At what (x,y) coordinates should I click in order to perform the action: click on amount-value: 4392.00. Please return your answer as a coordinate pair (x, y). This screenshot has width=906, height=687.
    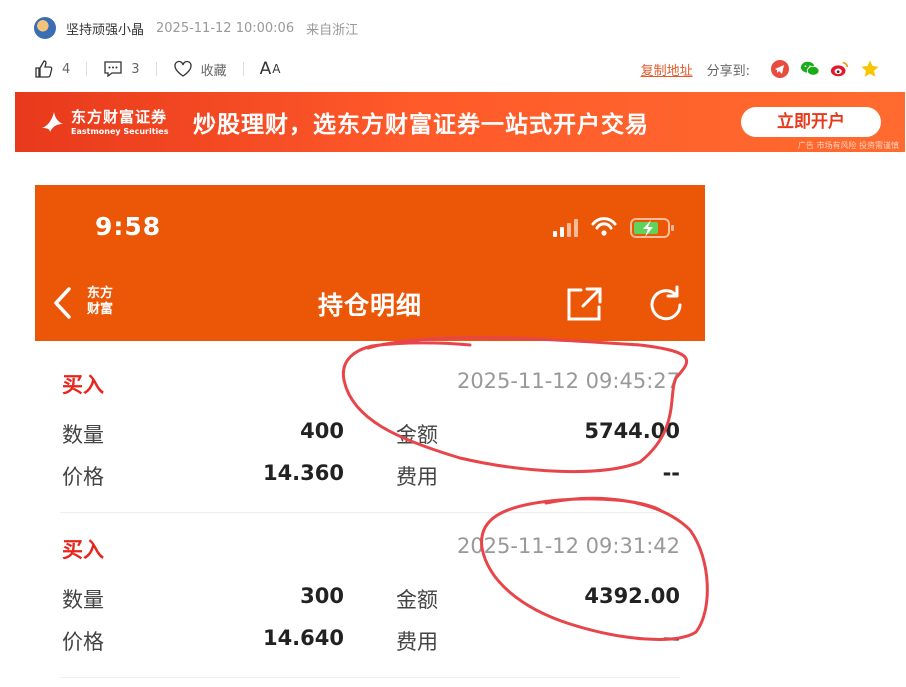
    Looking at the image, I should click on (632, 596).